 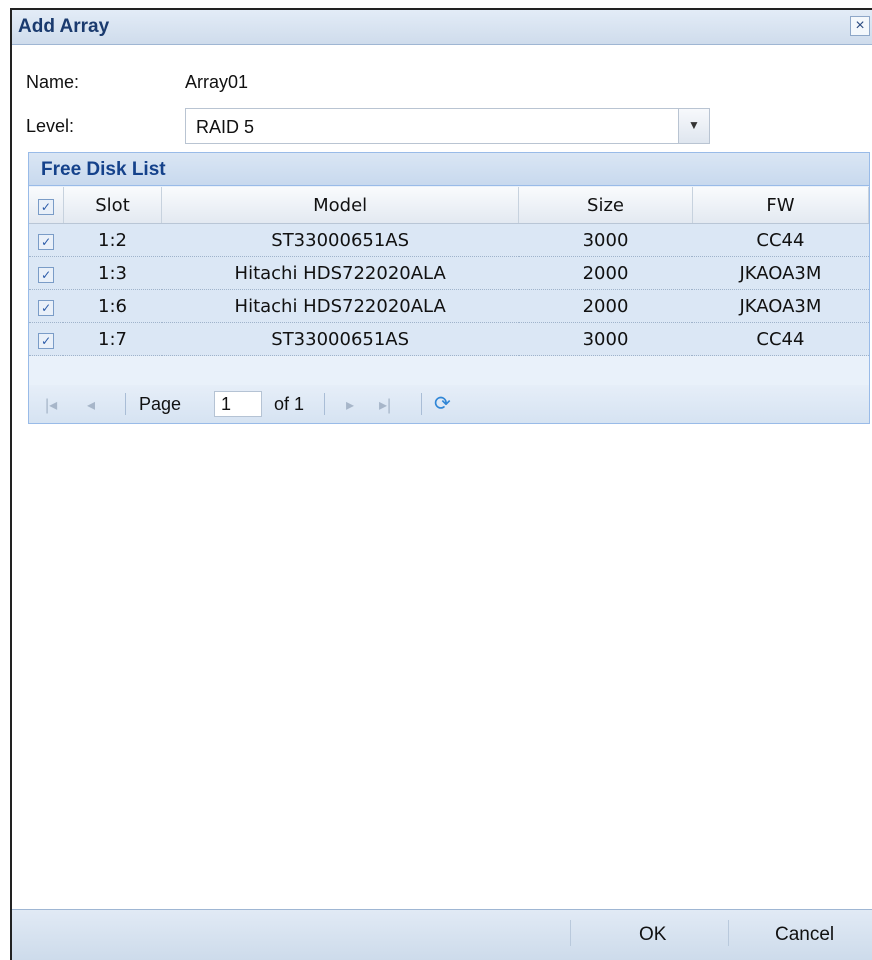 What do you see at coordinates (160, 404) in the screenshot?
I see `page-label: Page` at bounding box center [160, 404].